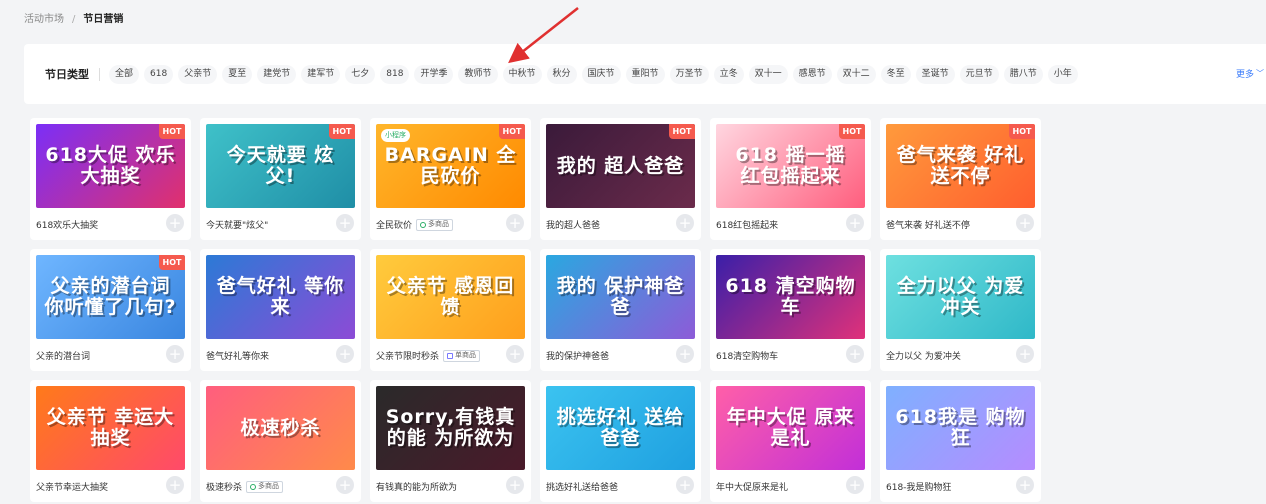 Image resolution: width=1266 pixels, height=504 pixels. I want to click on template-thumbnail: 618 清空购物车, so click(790, 297).